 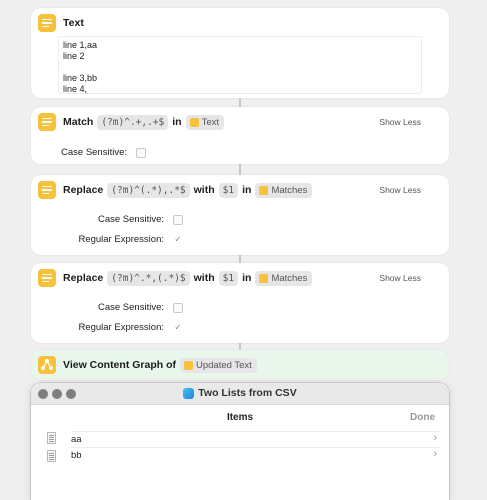 I want to click on action-title-row: Match (?m)^.+,.+$ in Text, so click(x=144, y=122).